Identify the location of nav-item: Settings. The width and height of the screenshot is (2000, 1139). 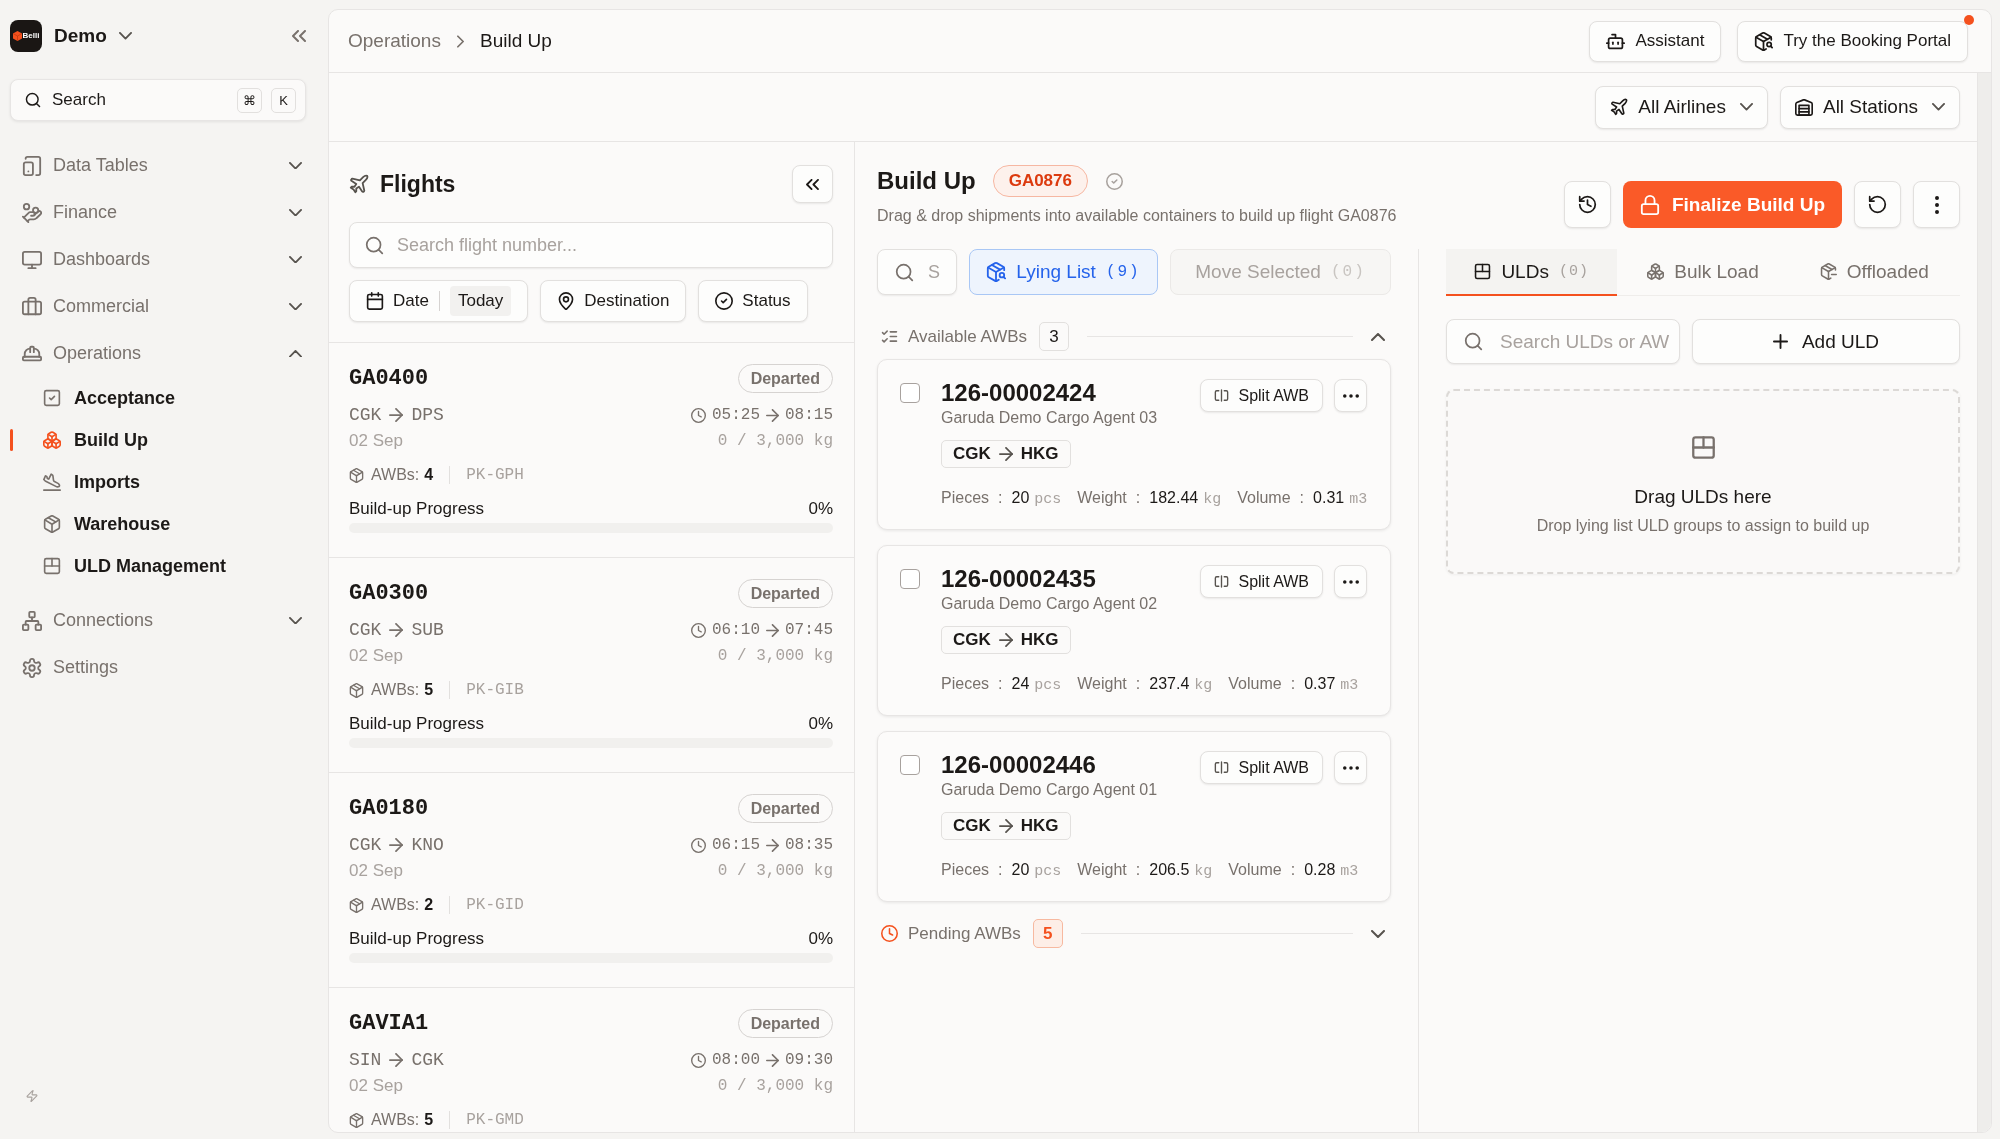
(158, 667).